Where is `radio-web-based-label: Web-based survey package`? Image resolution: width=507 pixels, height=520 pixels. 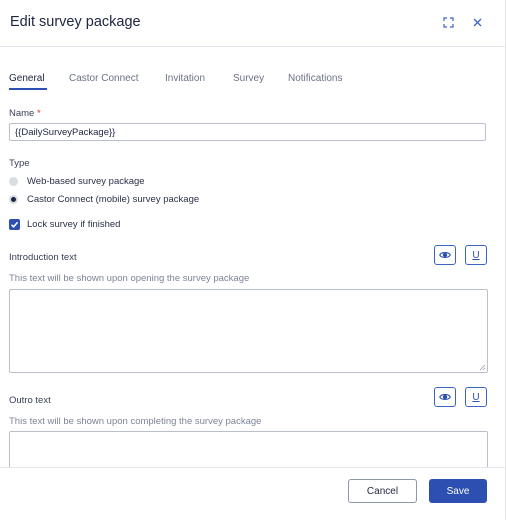 radio-web-based-label: Web-based survey package is located at coordinates (86, 181).